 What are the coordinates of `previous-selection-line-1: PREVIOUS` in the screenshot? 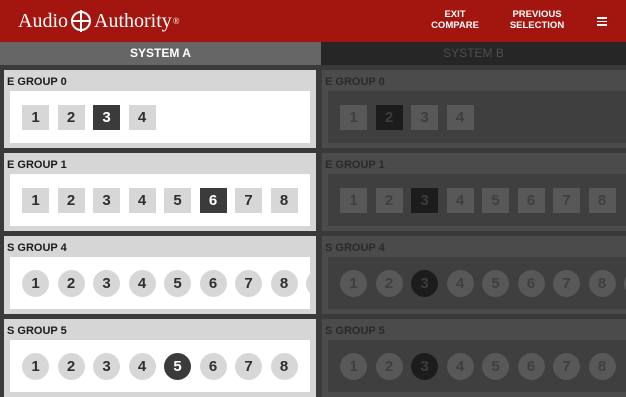 It's located at (537, 14).